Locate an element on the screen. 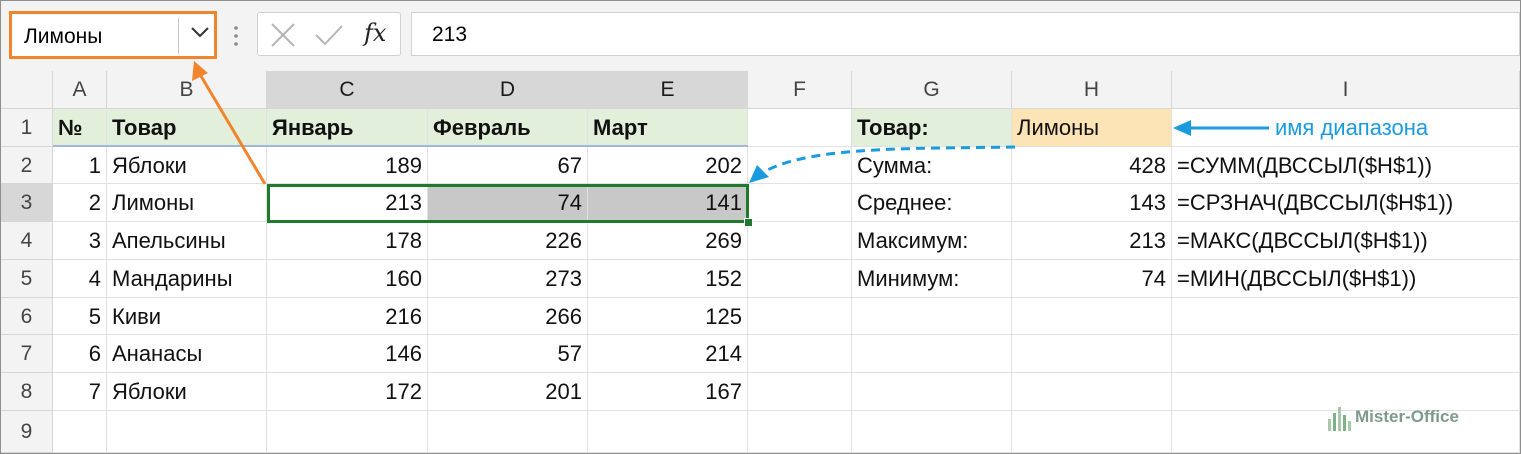 Image resolution: width=1521 pixels, height=454 pixels. confirm-icon is located at coordinates (329, 35).